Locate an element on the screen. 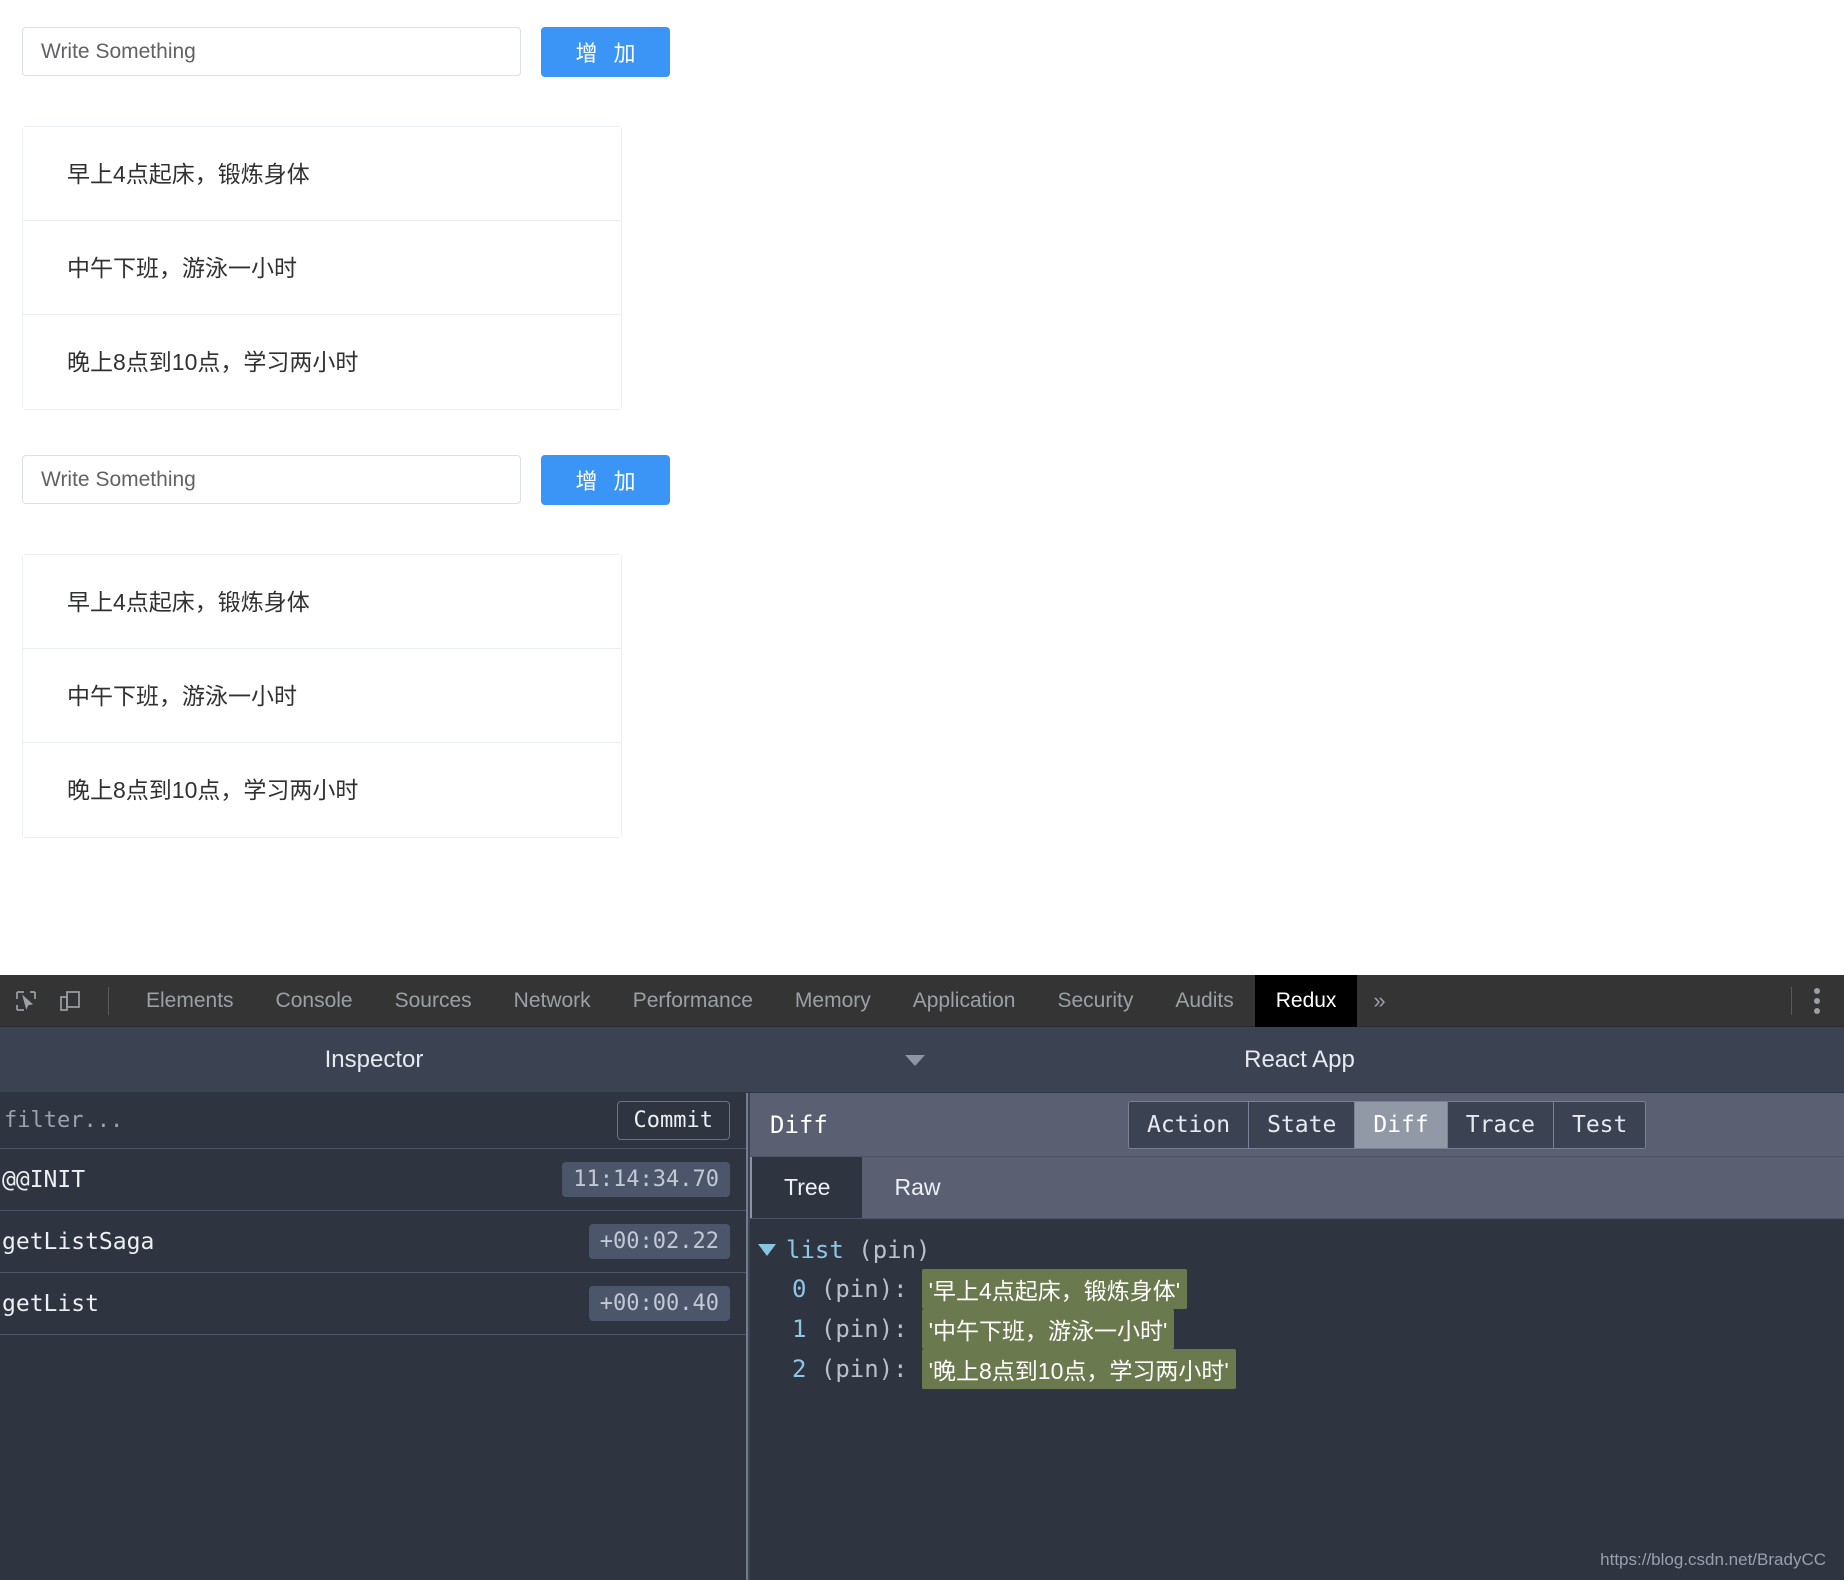 Image resolution: width=1844 pixels, height=1580 pixels. action-list-item: getListSaga +00:02.22 is located at coordinates (373, 1242).